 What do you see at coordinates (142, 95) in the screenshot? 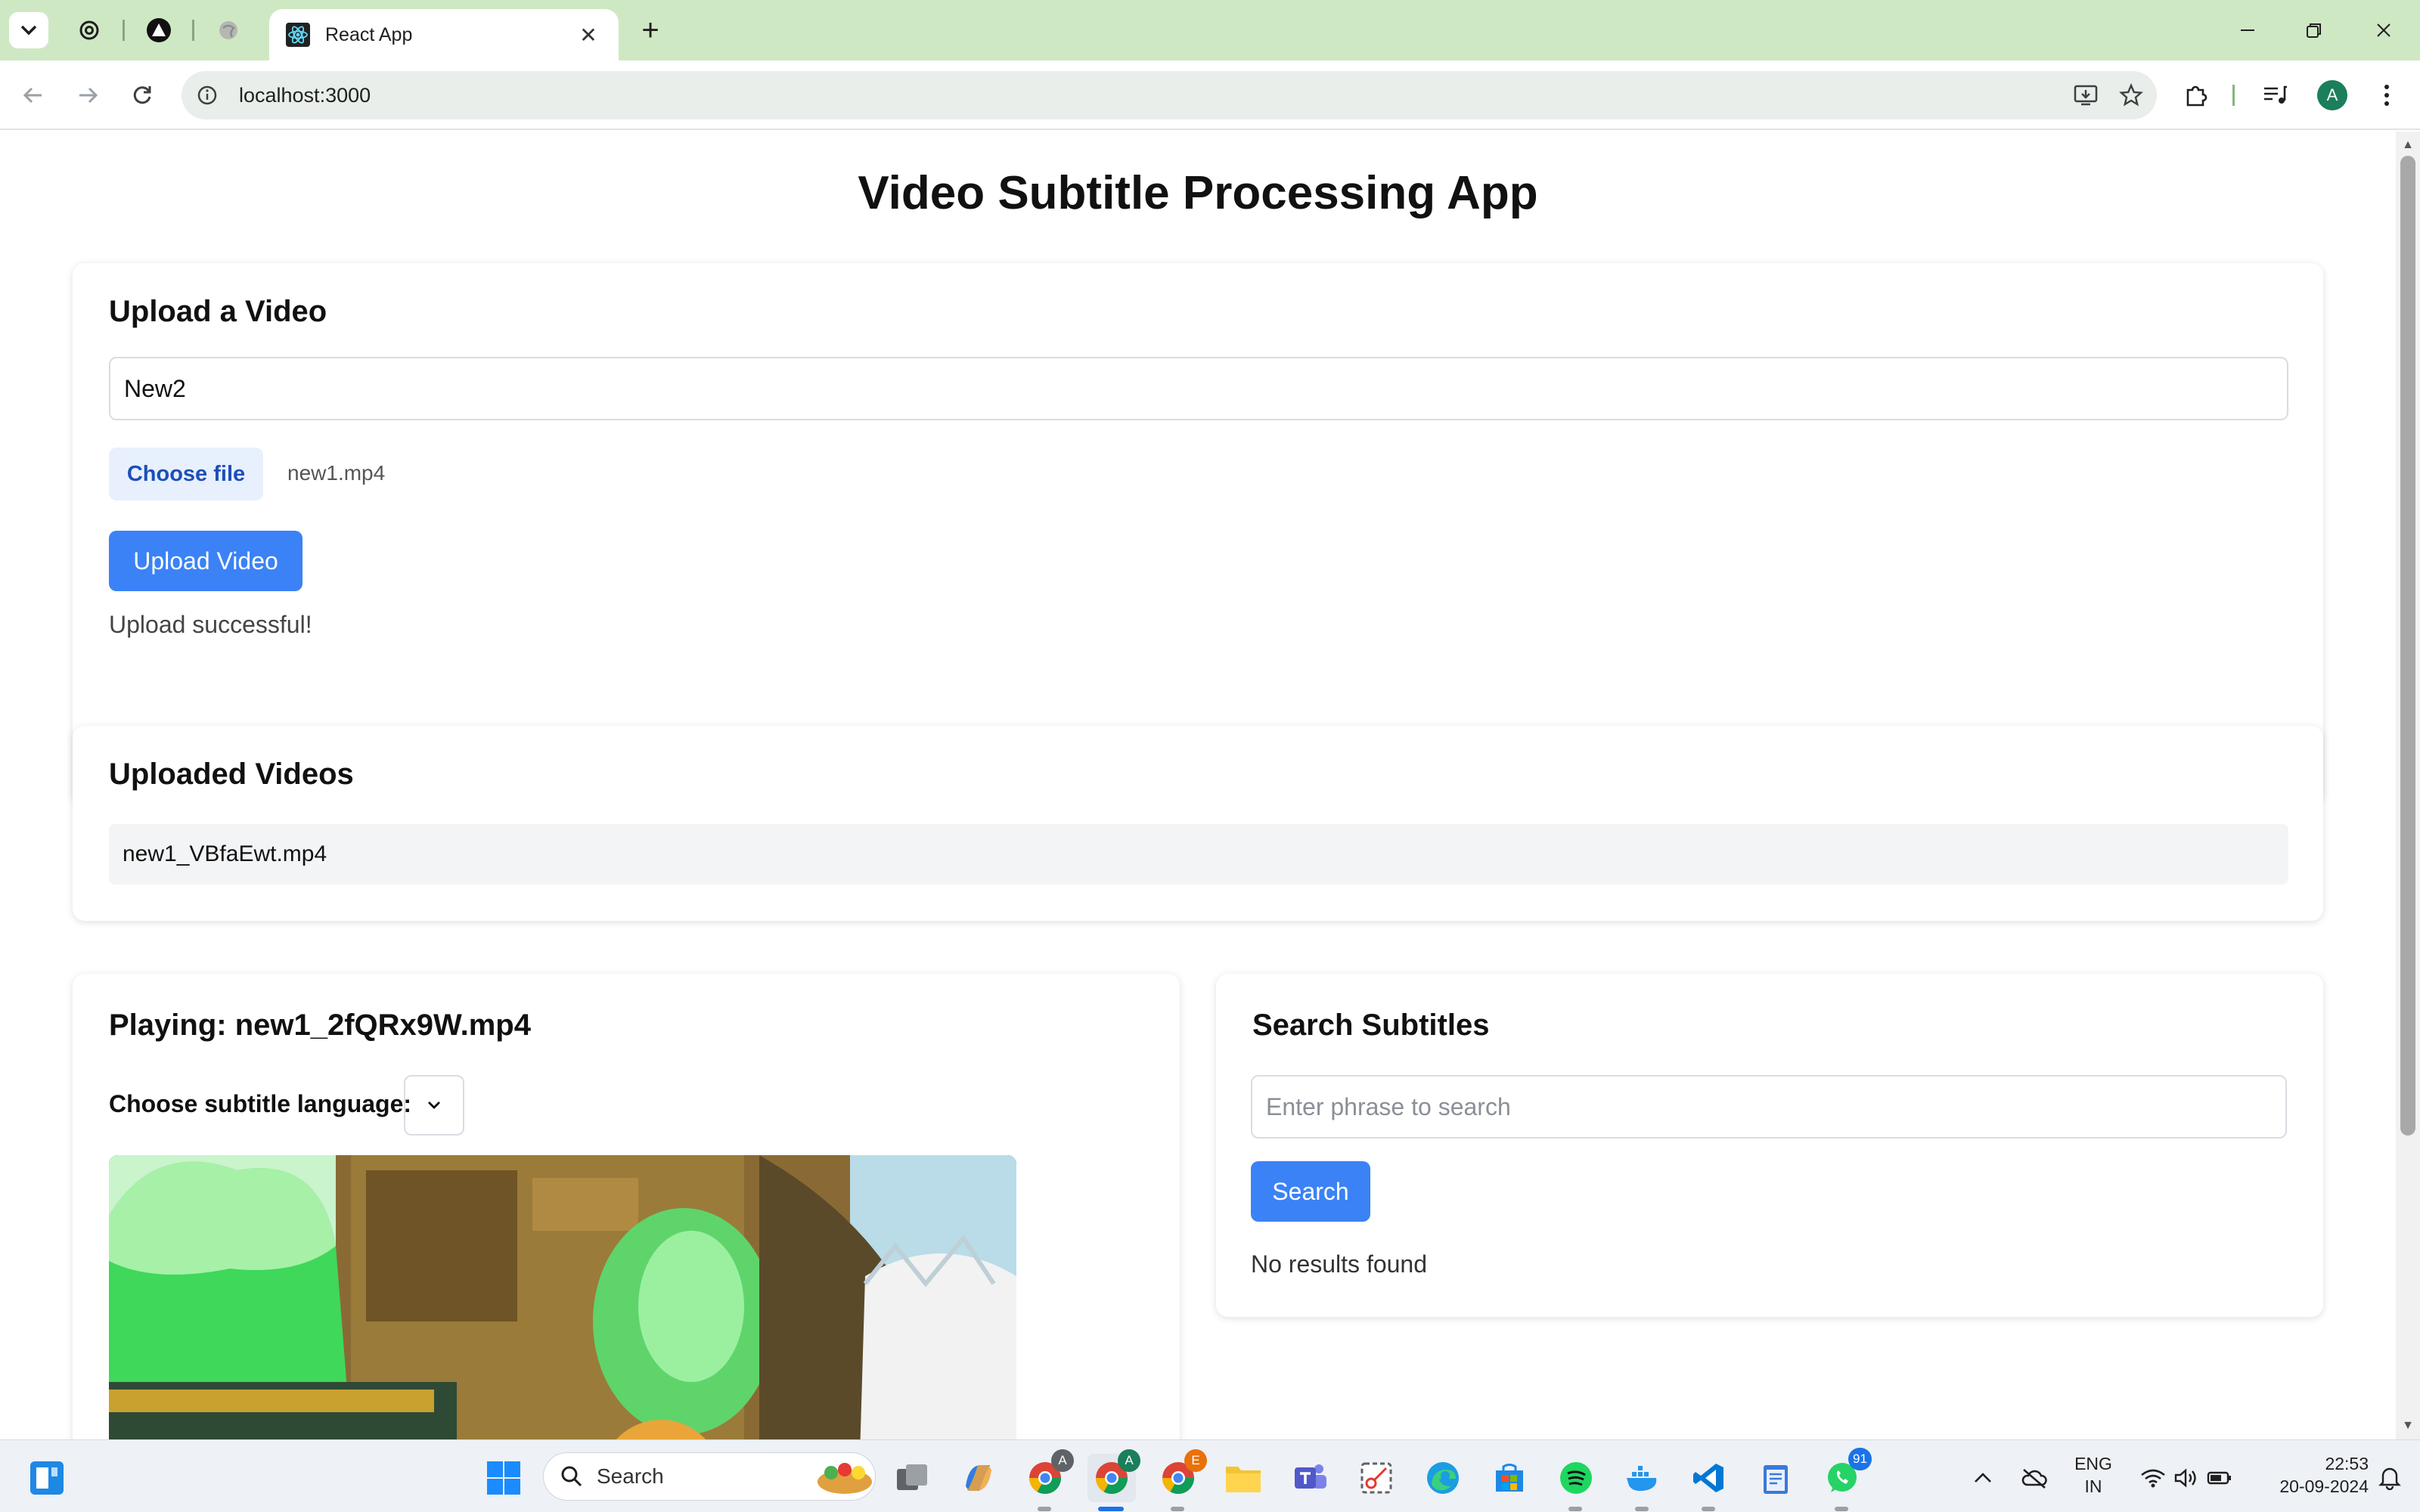
I see `reload-button` at bounding box center [142, 95].